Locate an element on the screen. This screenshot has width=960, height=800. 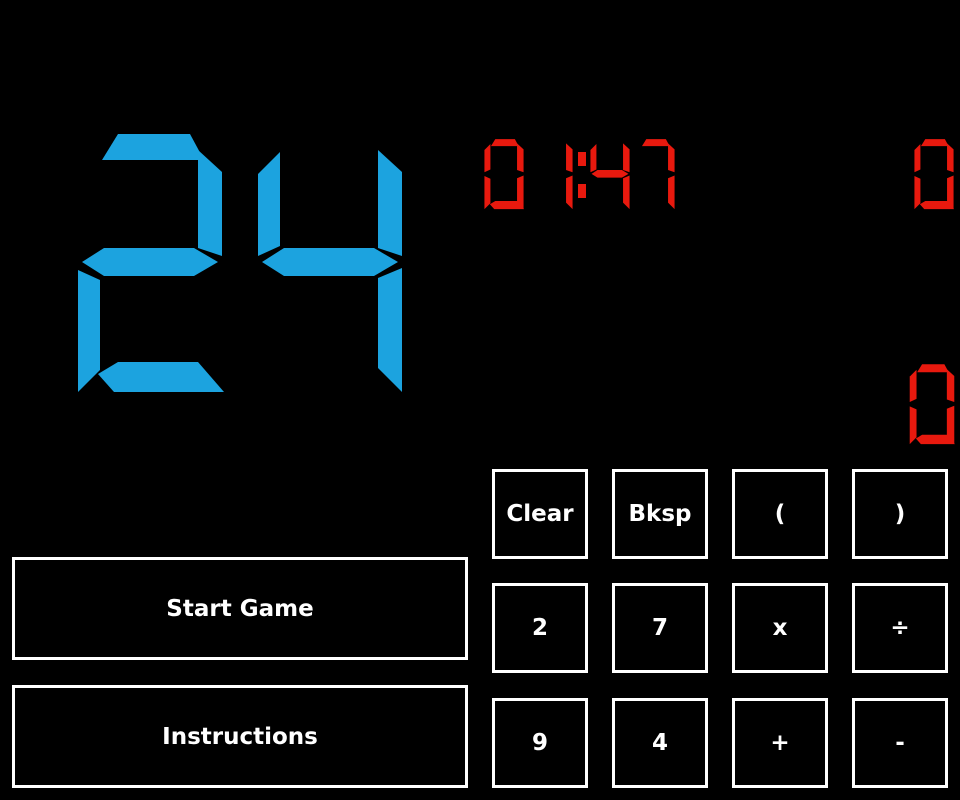
minus-button: - is located at coordinates (900, 743).